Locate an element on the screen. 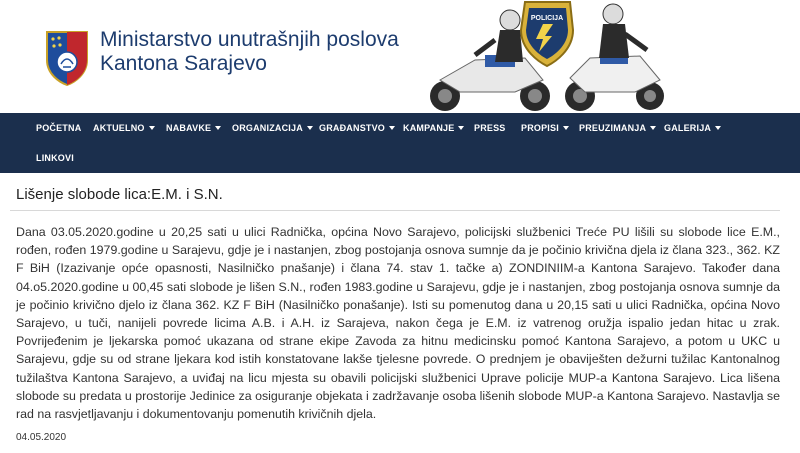 This screenshot has height=453, width=800. nav-item-label: GRAĐANSTVO is located at coordinates (352, 128).